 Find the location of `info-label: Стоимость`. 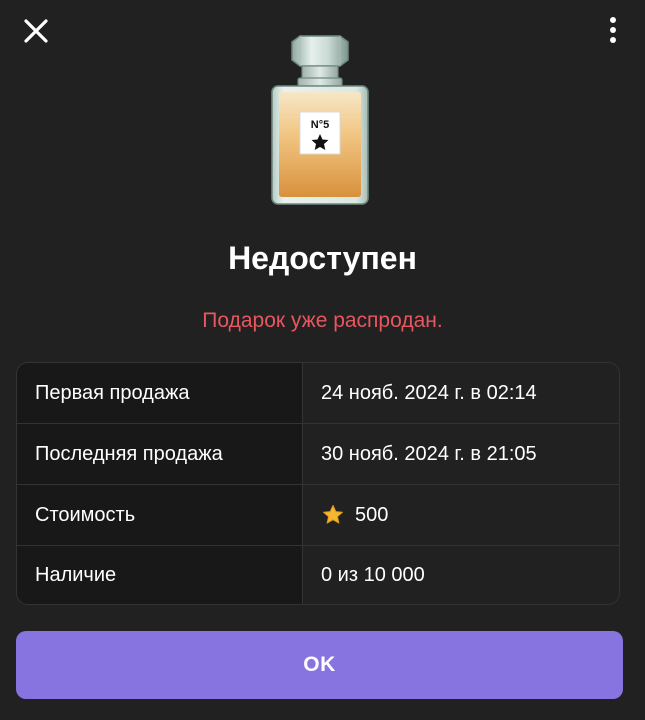

info-label: Стоимость is located at coordinates (160, 515).